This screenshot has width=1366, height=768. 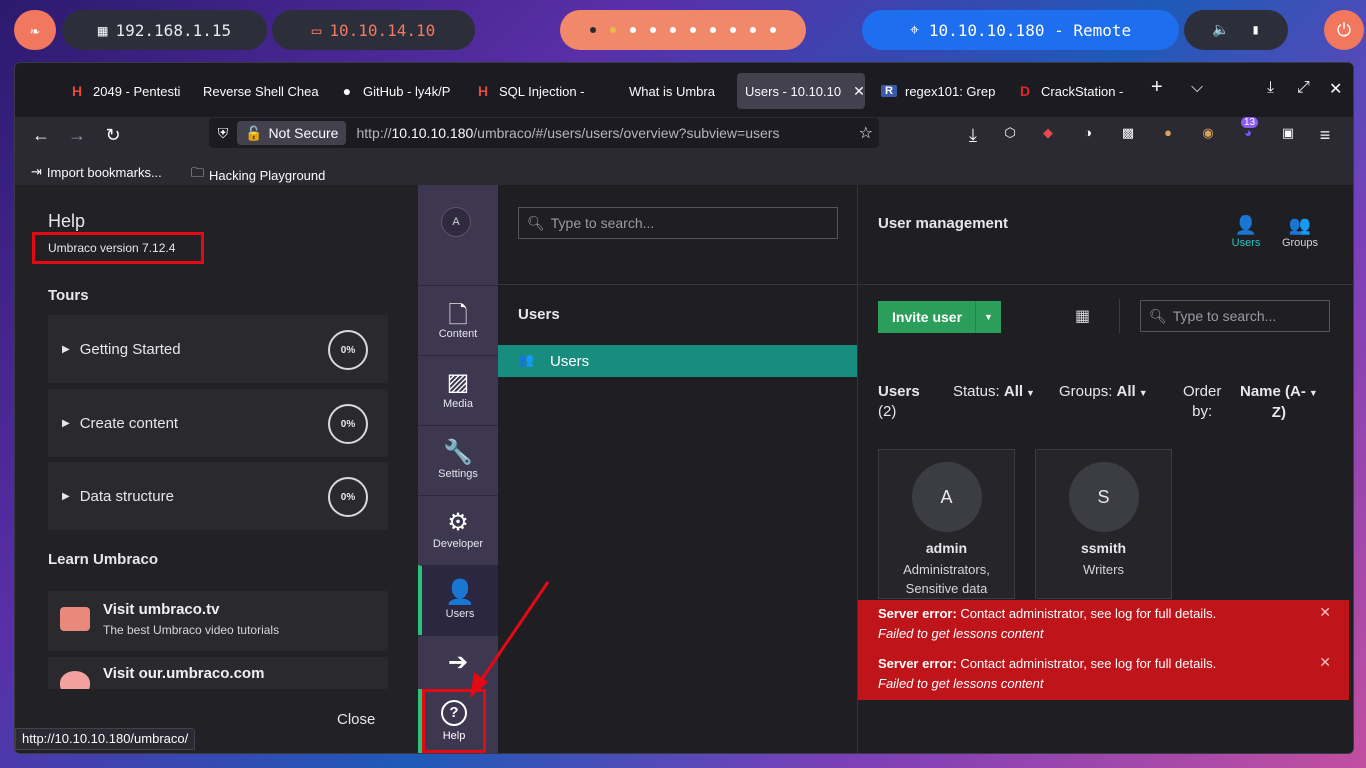 I want to click on order-by-select: Name (A- ▼ Z), so click(x=1279, y=402).